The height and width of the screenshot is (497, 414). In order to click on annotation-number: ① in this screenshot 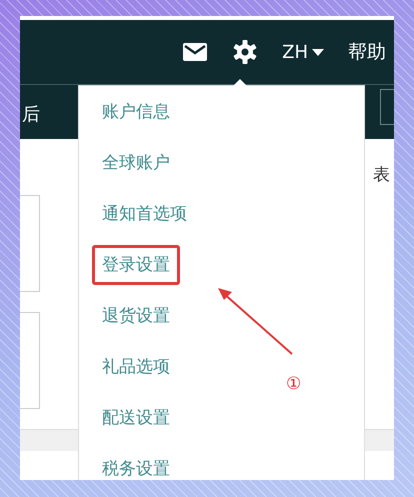, I will do `click(294, 384)`.